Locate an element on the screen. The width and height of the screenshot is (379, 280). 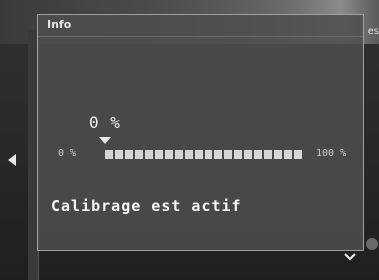
calibration-value-label: 0 % is located at coordinates (105, 122).